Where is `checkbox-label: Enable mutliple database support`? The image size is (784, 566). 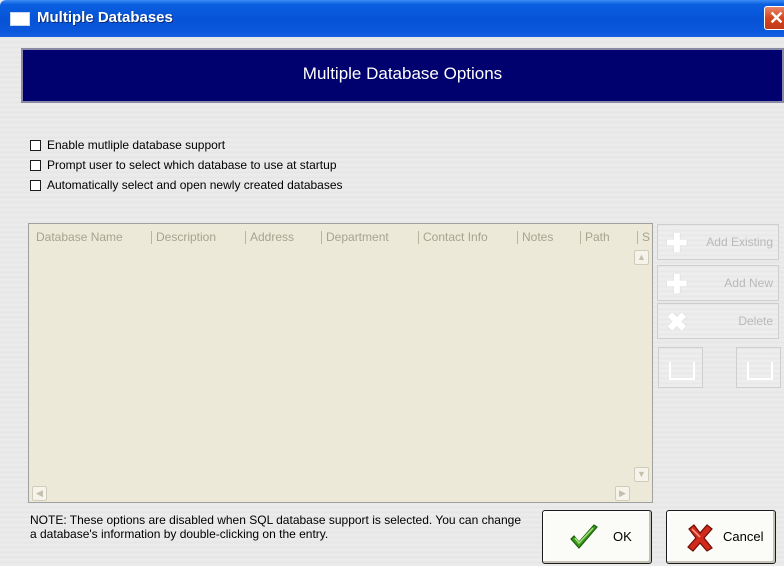 checkbox-label: Enable mutliple database support is located at coordinates (136, 145).